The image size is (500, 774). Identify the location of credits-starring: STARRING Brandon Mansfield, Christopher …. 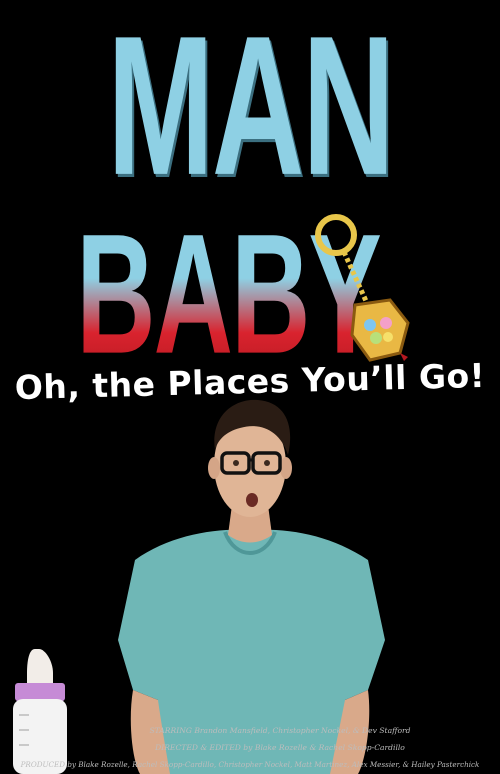
(280, 730).